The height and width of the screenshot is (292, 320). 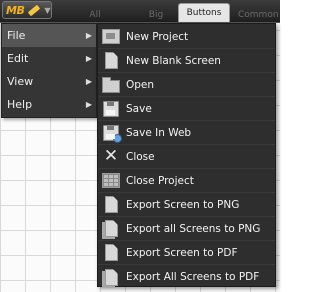 What do you see at coordinates (49, 104) in the screenshot?
I see `menu-item-help: Help ▶` at bounding box center [49, 104].